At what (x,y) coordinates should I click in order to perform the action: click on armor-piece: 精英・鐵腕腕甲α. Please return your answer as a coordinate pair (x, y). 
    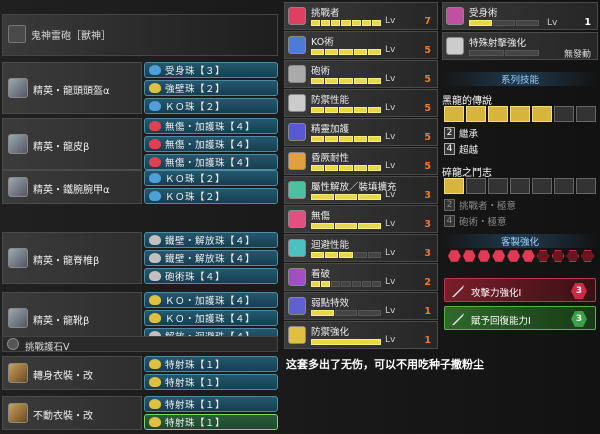
    Looking at the image, I should click on (72, 187).